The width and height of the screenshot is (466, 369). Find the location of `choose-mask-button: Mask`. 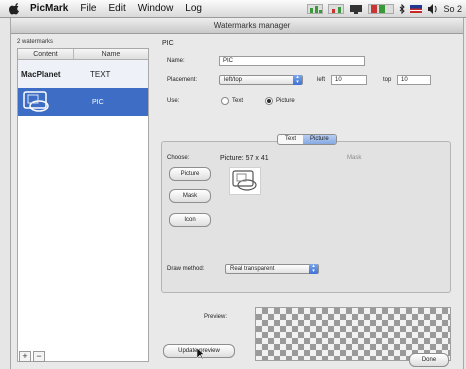

choose-mask-button: Mask is located at coordinates (190, 196).